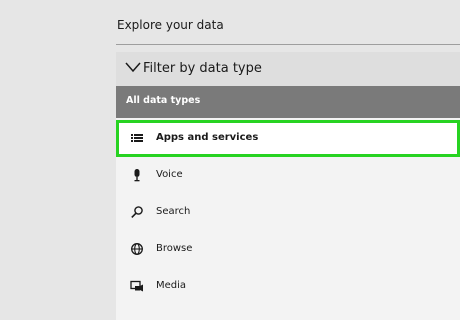  I want to click on data-type-item-browse: Browse, so click(288, 249).